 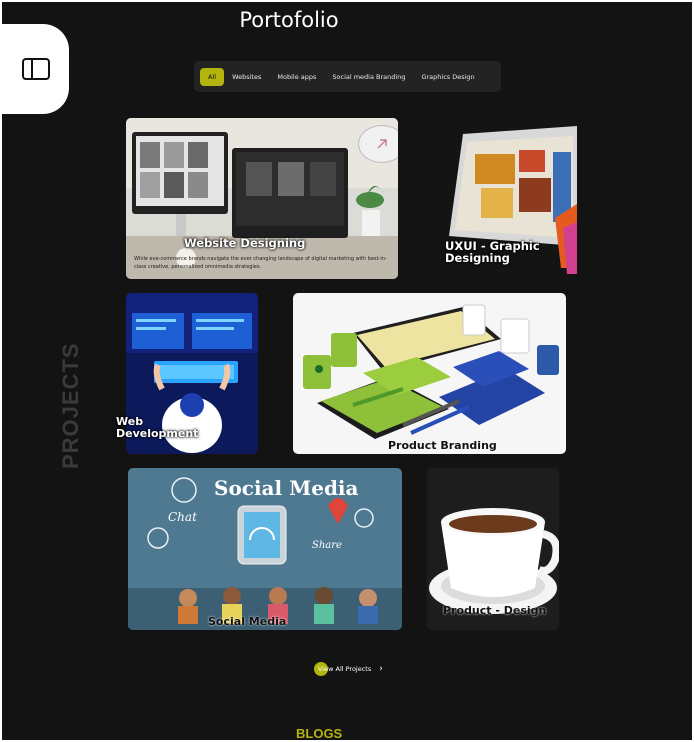 I want to click on arrow-up-right-icon, so click(x=382, y=144).